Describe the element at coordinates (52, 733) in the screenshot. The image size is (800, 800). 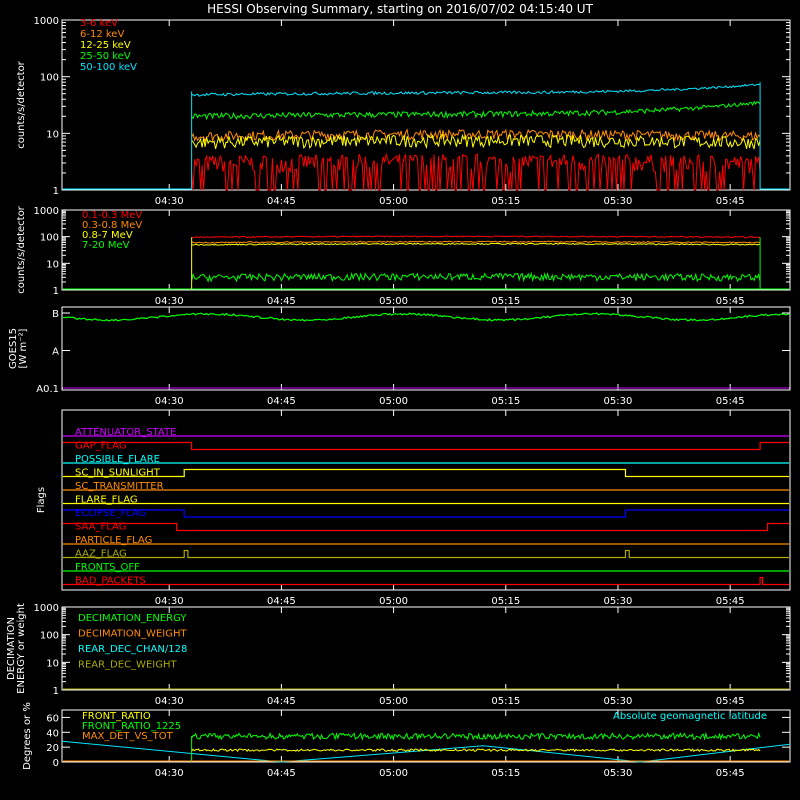
I see `y-tick-label: 40` at that location.